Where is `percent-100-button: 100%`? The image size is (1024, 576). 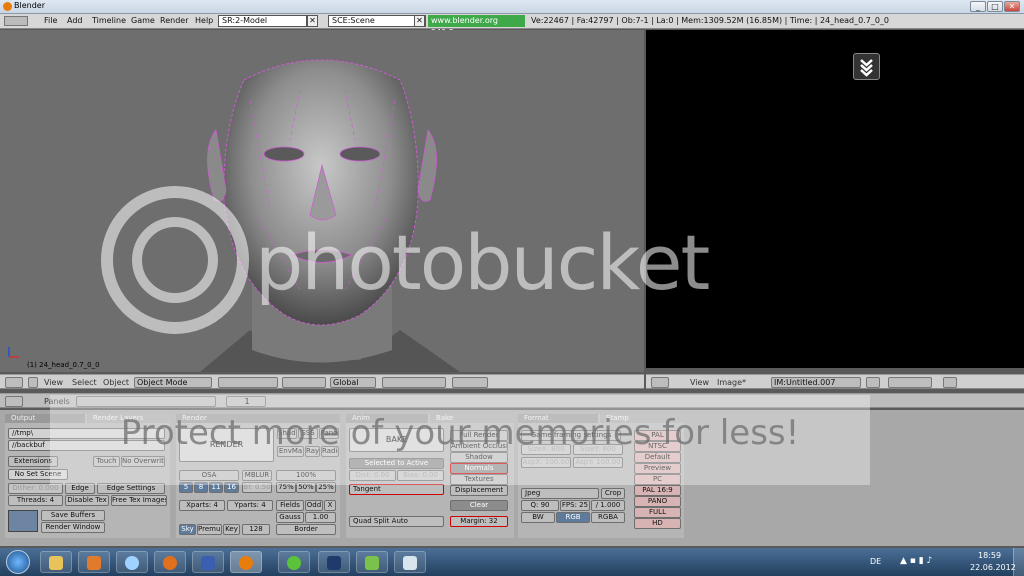 percent-100-button: 100% is located at coordinates (306, 475).